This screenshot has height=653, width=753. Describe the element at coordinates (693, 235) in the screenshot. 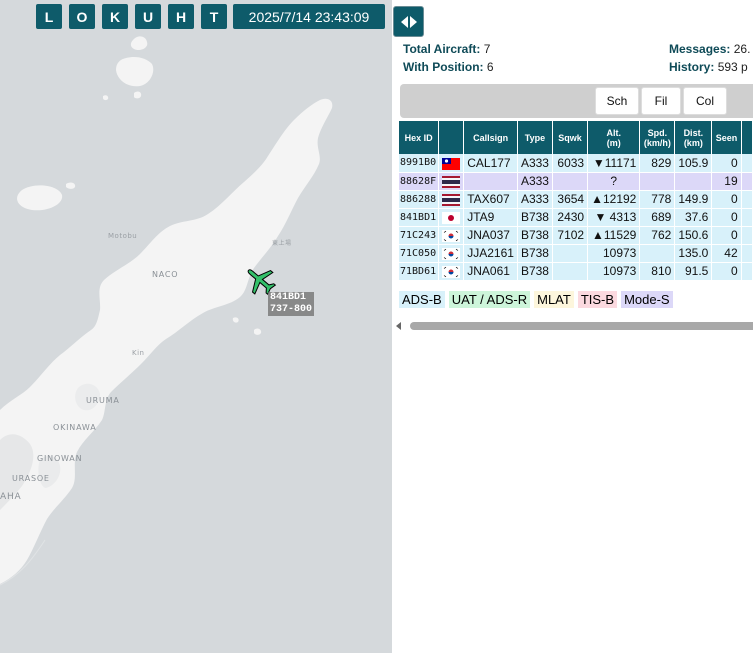

I see `cell-dist: 150.6` at that location.